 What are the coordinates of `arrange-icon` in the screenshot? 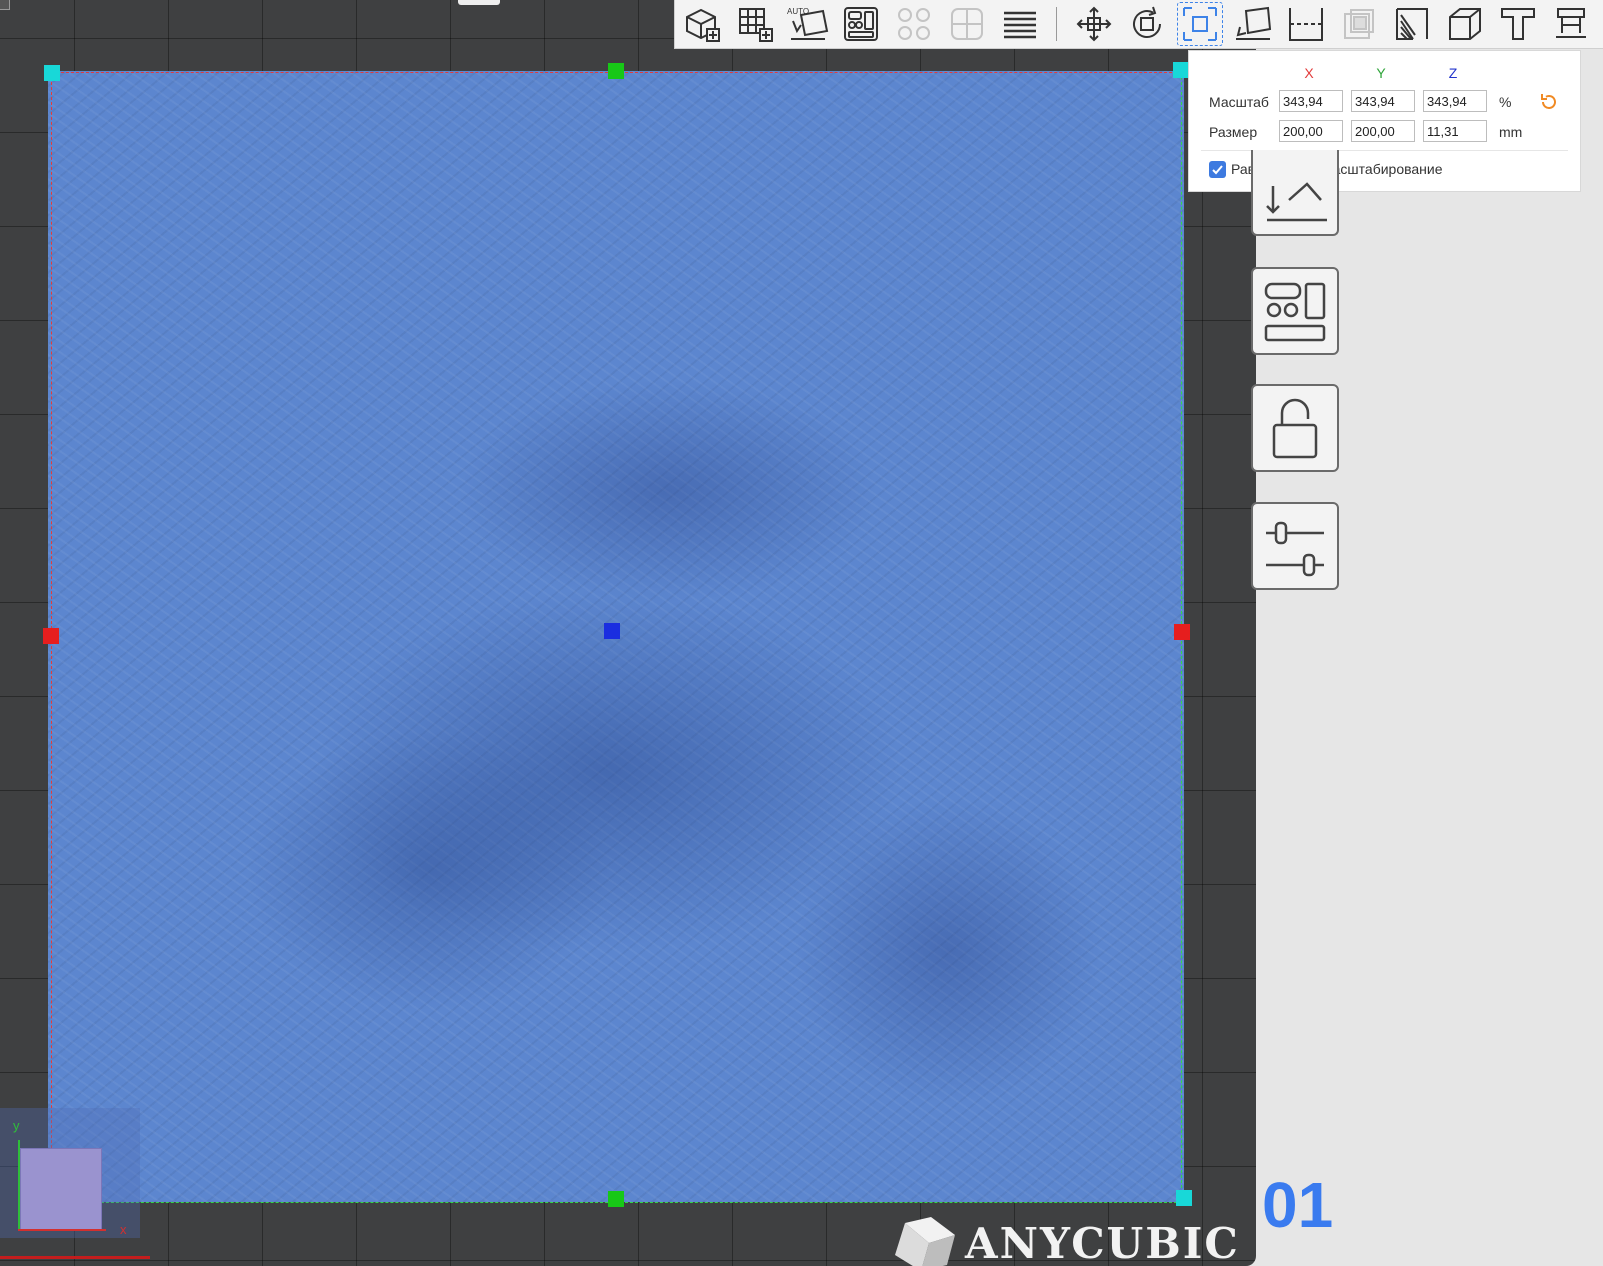 It's located at (1295, 312).